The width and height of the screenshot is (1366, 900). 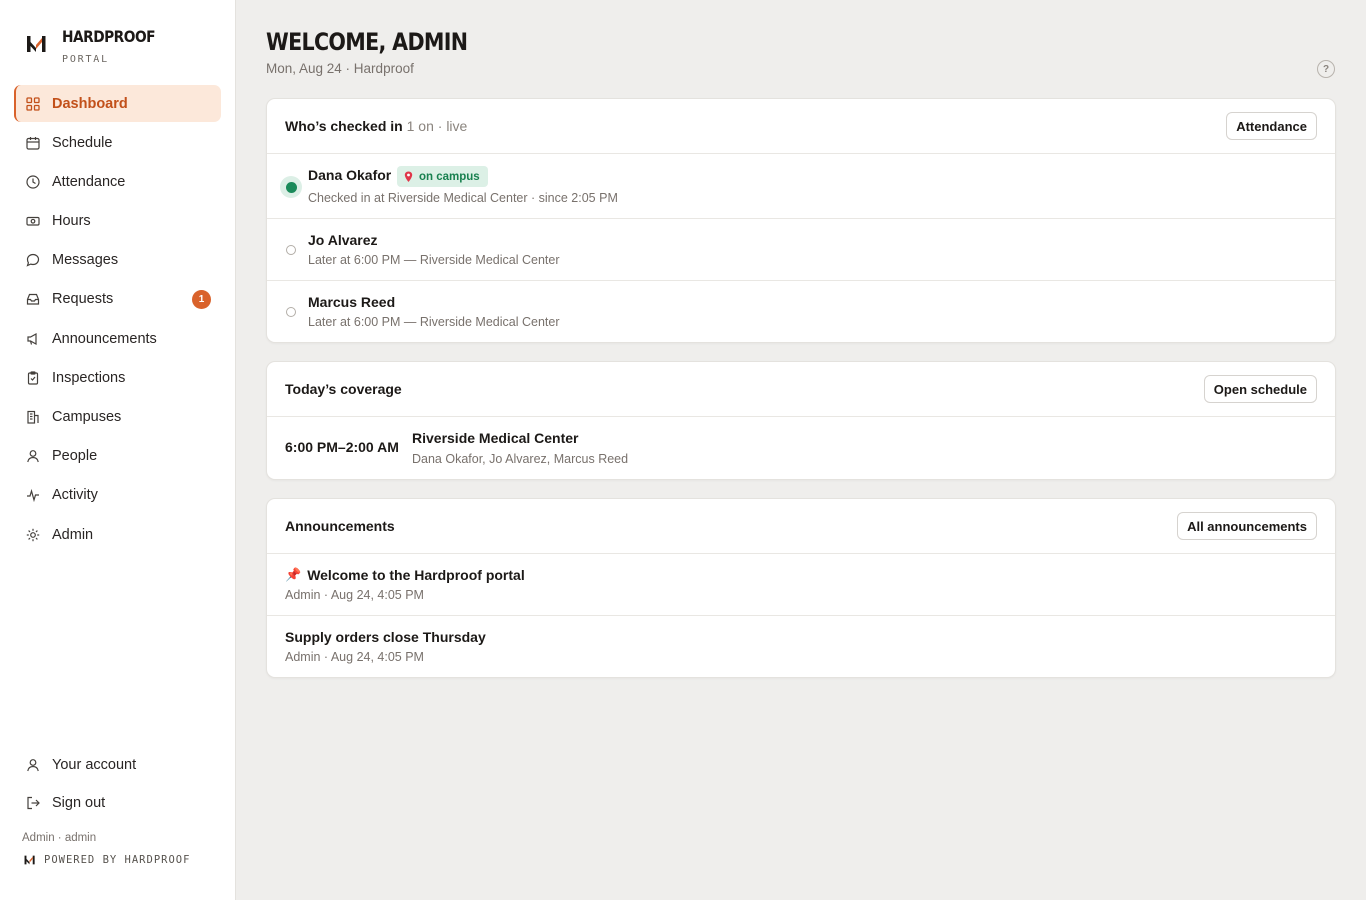 I want to click on sidebar-item-requests: Requests 1, so click(x=117, y=299).